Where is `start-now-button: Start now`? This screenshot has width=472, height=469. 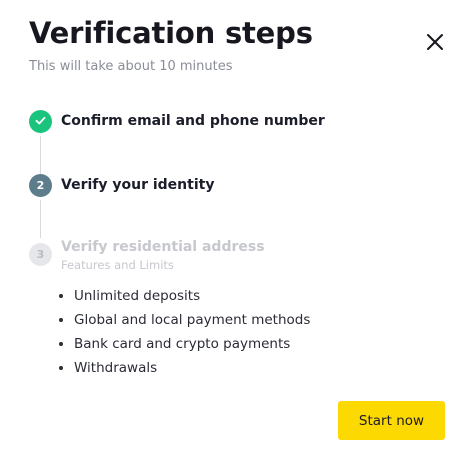
start-now-button: Start now is located at coordinates (391, 420).